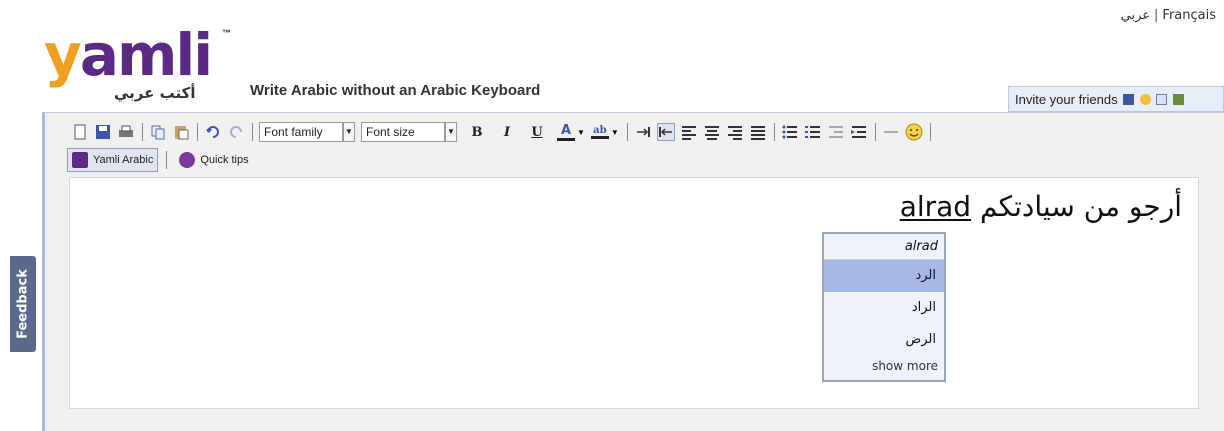  What do you see at coordinates (213, 132) in the screenshot?
I see `undo-icon` at bounding box center [213, 132].